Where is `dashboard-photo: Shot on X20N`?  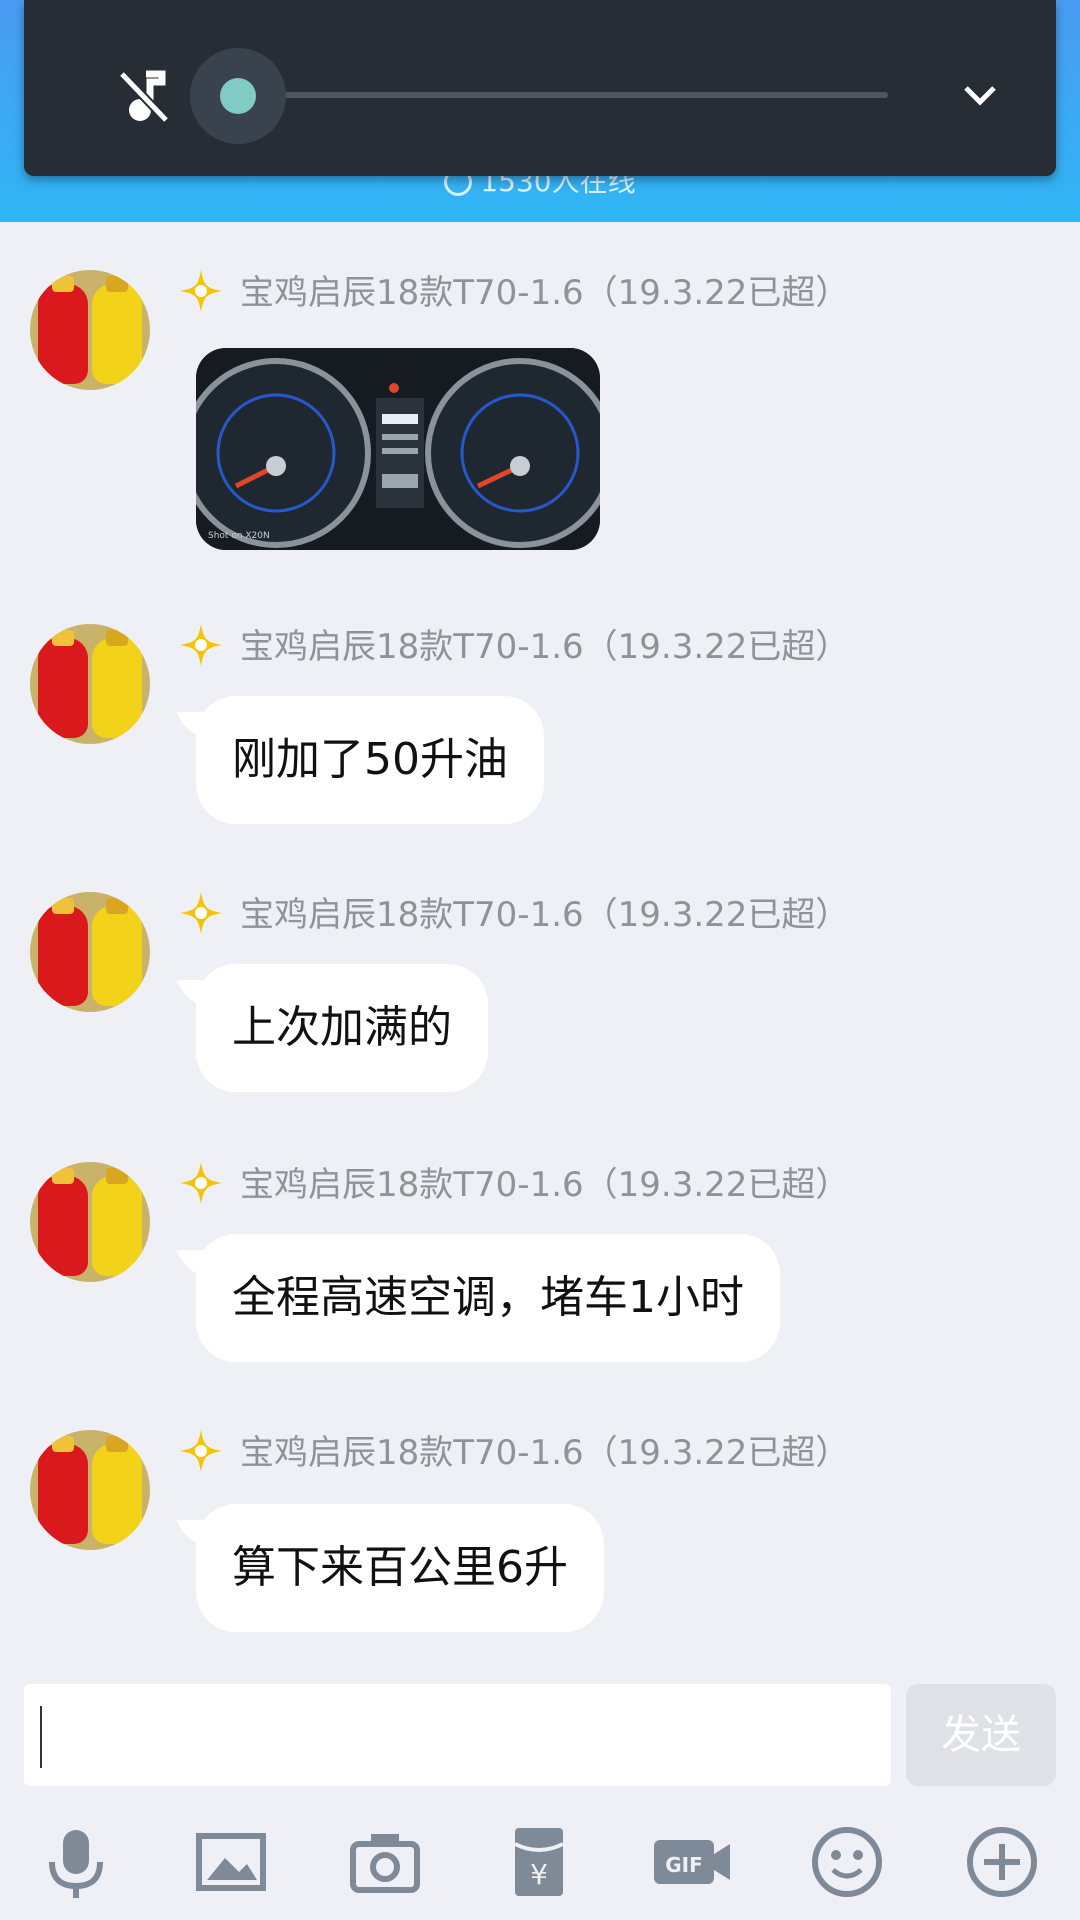 dashboard-photo: Shot on X20N is located at coordinates (398, 449).